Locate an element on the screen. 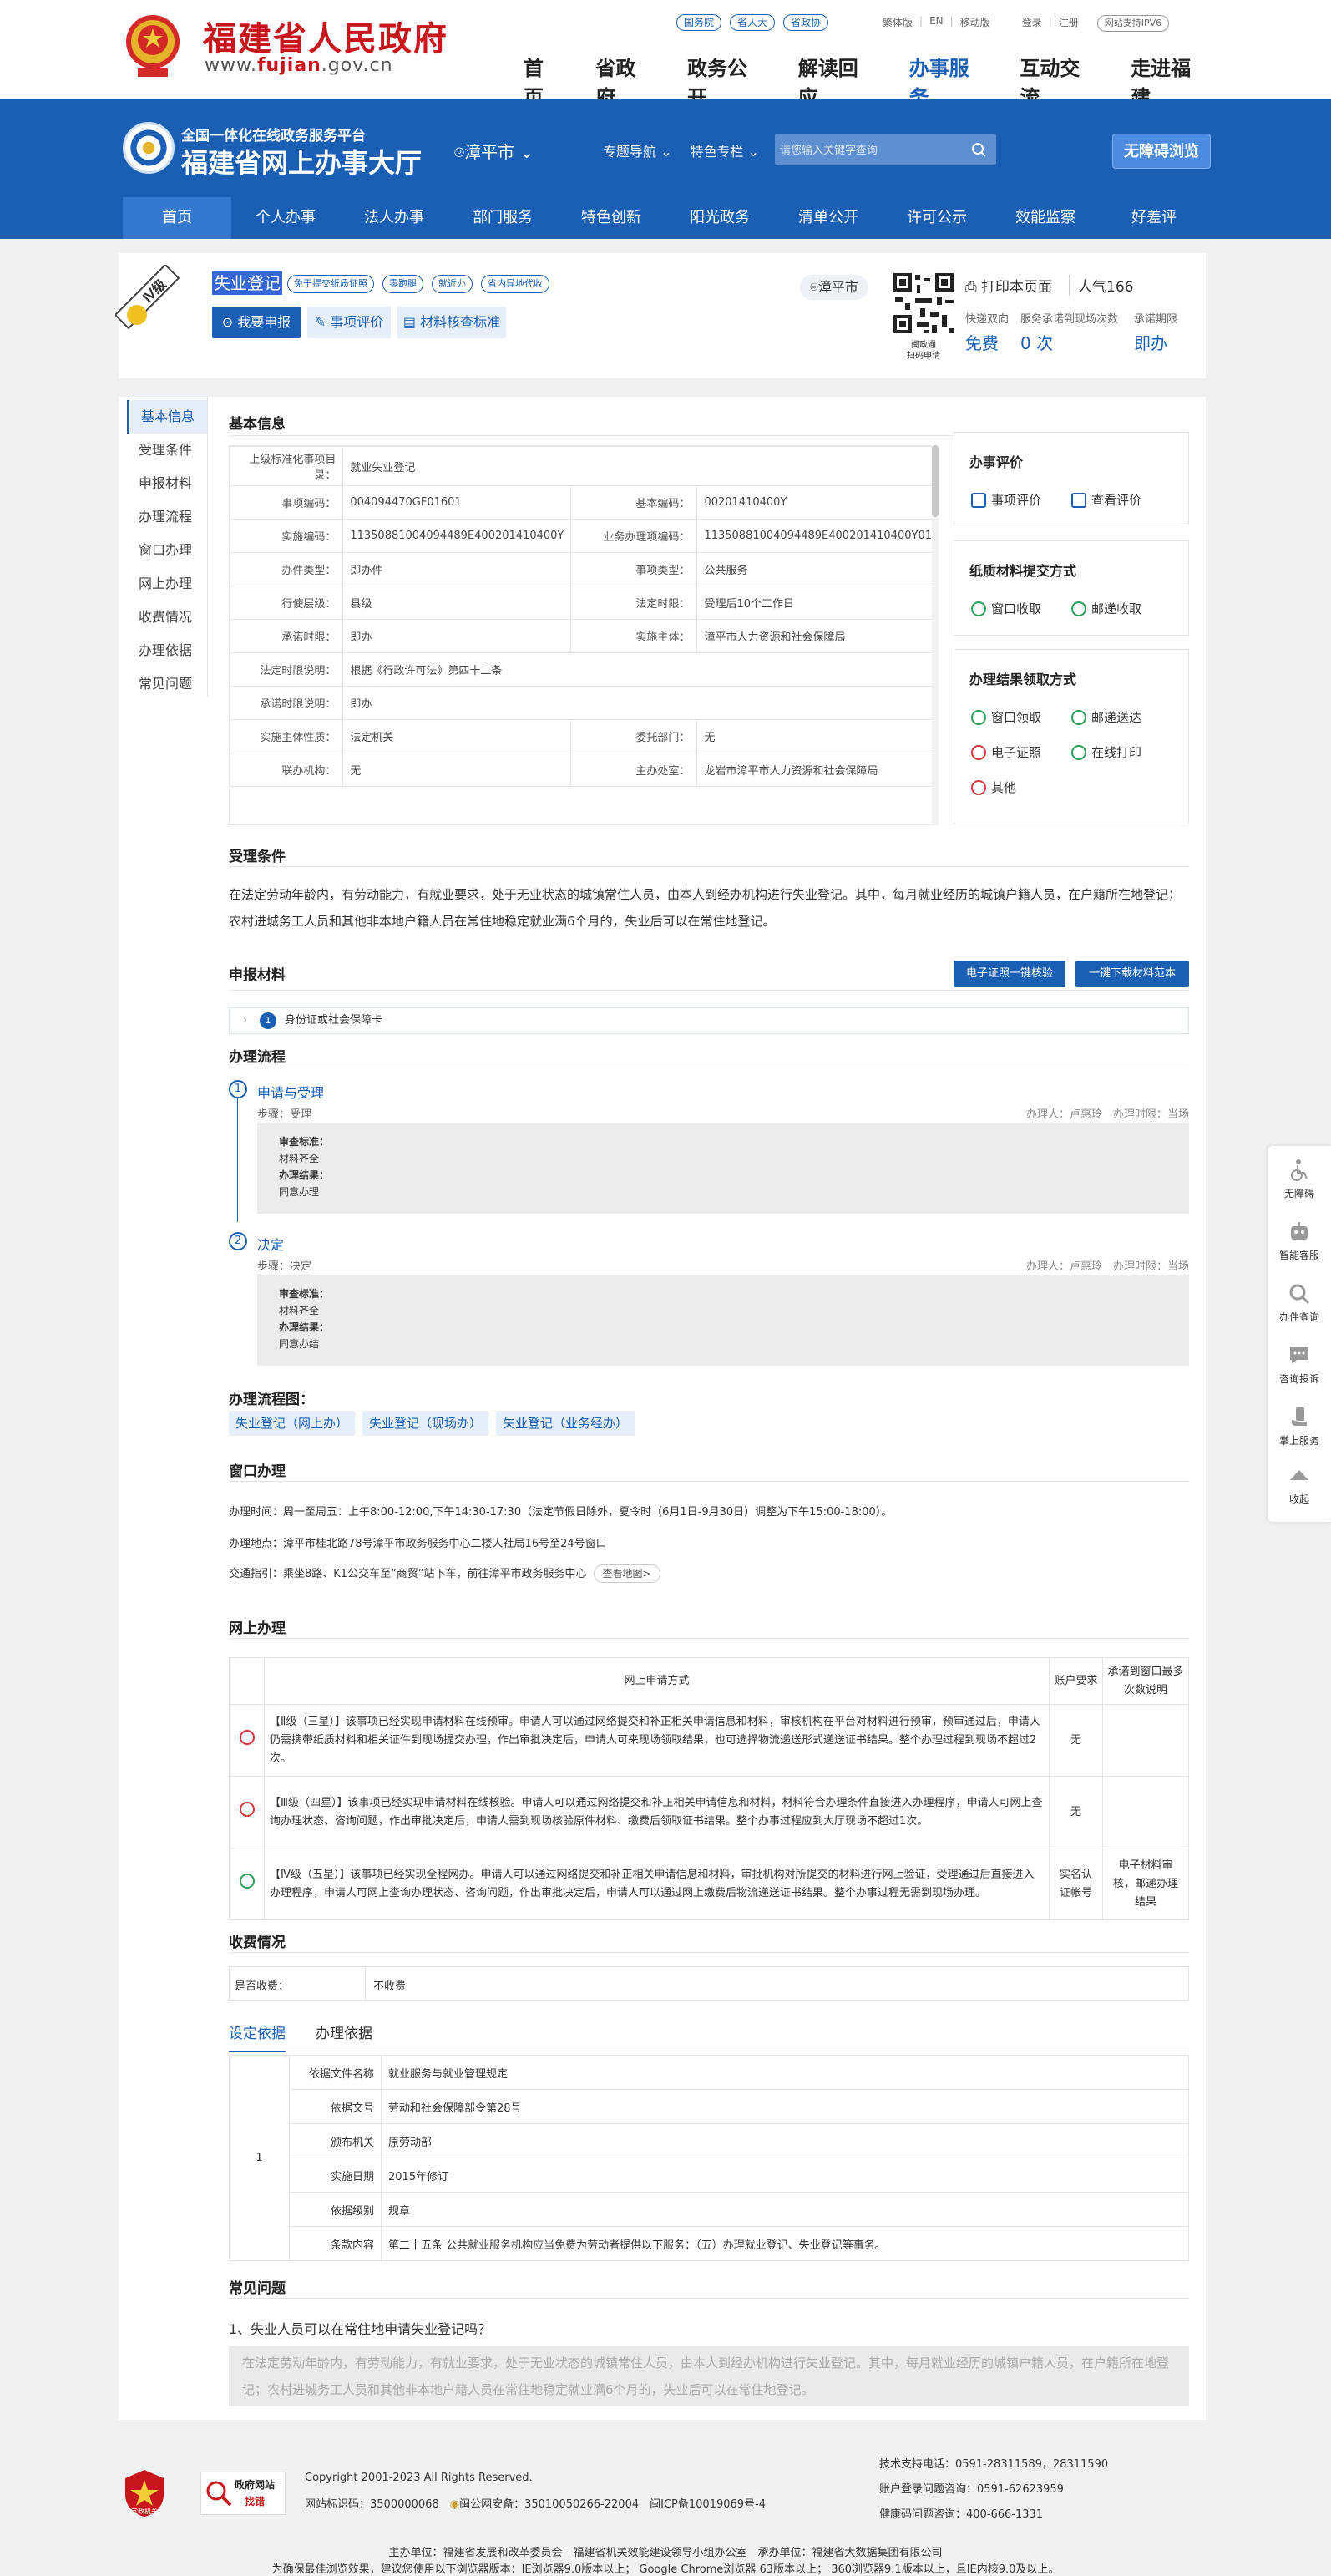  topic-nav: 专题导航 ⌄ is located at coordinates (637, 150).